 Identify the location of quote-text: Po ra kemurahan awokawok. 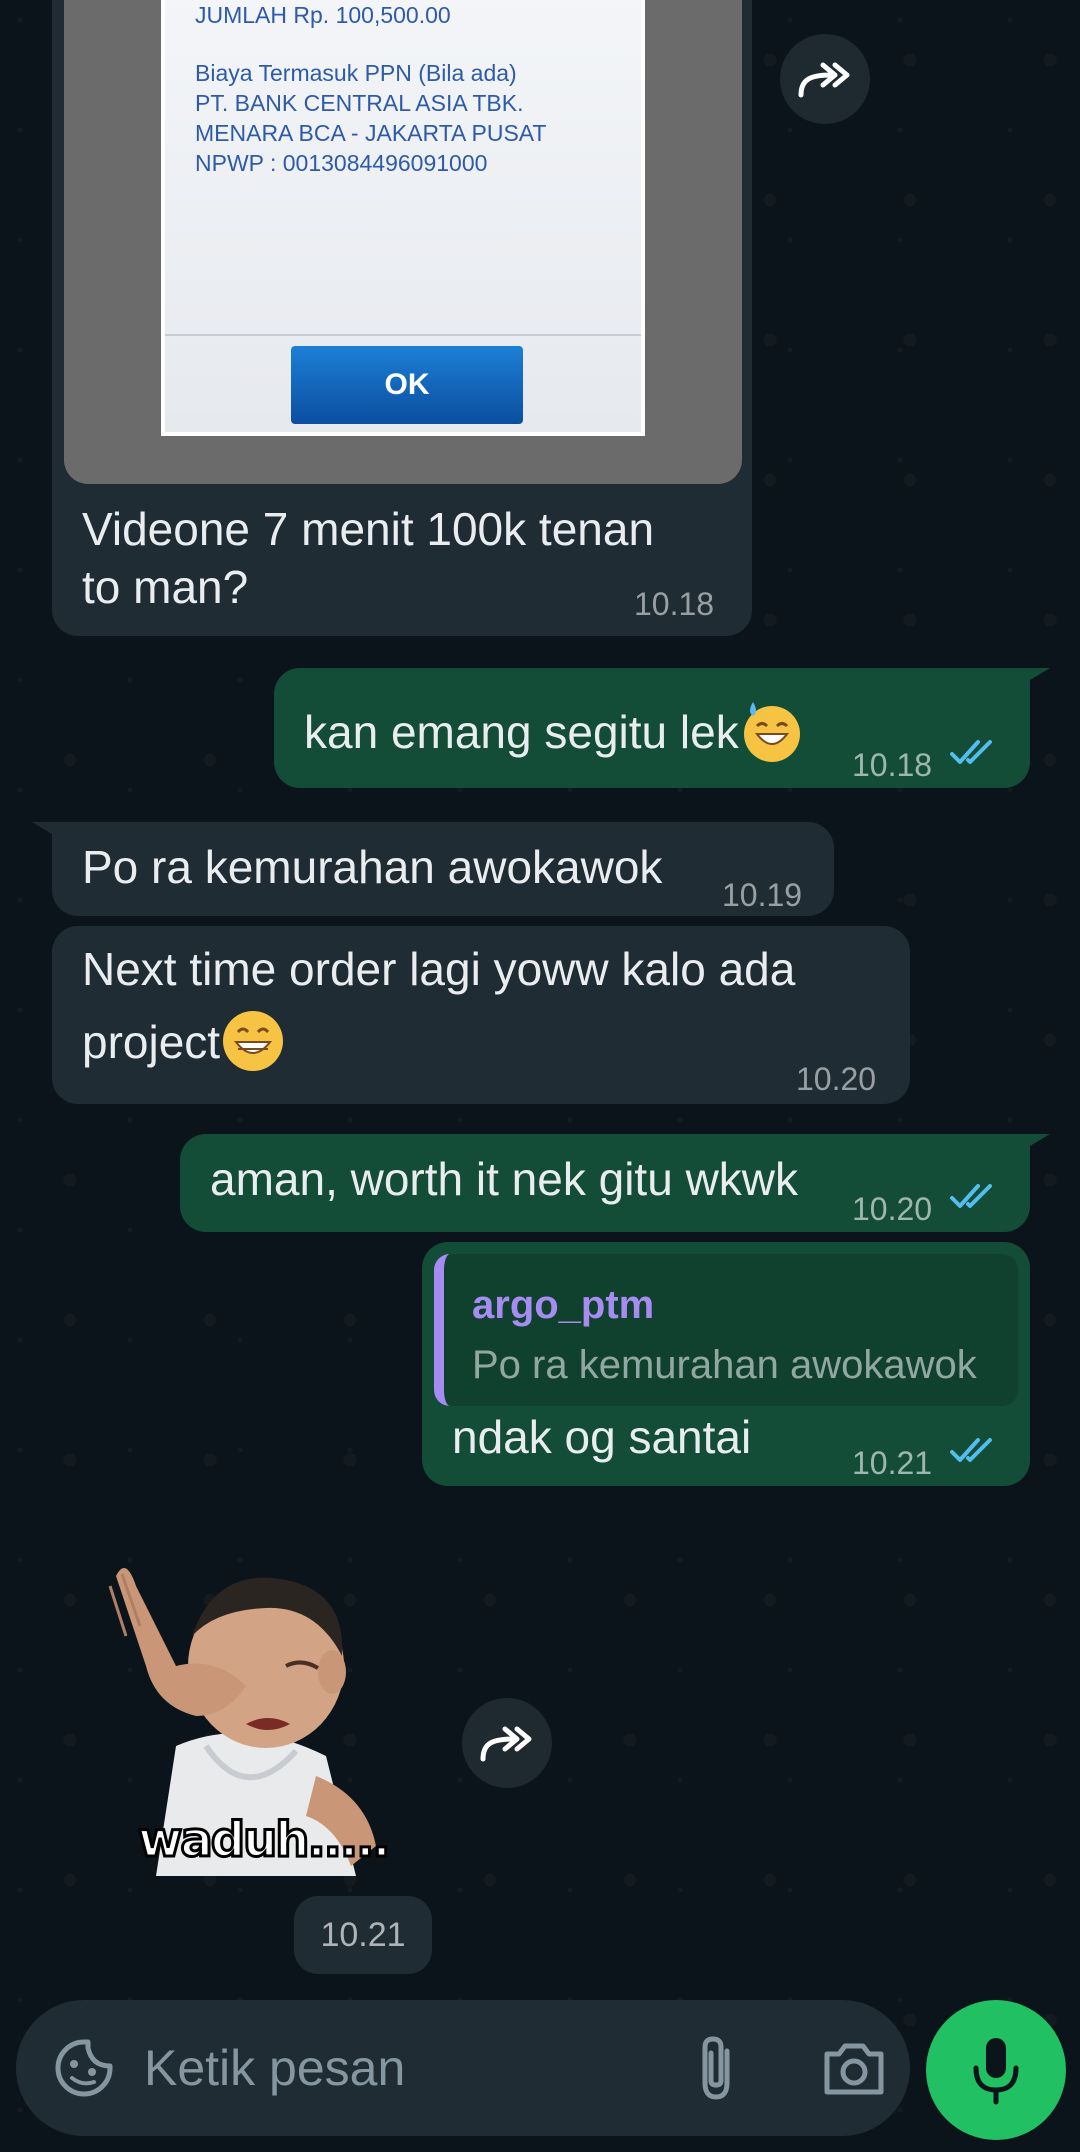
(724, 1365).